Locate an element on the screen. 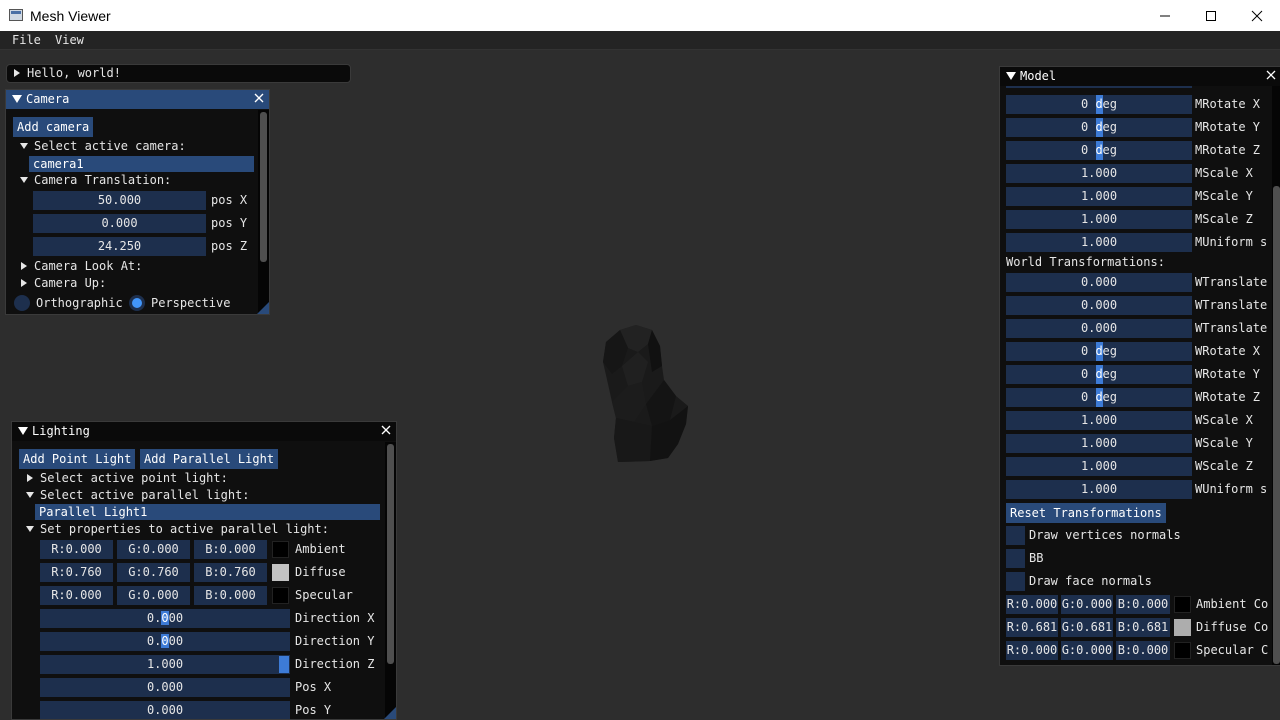 This screenshot has height=720, width=1280. model-scrollbar is located at coordinates (1276, 375).